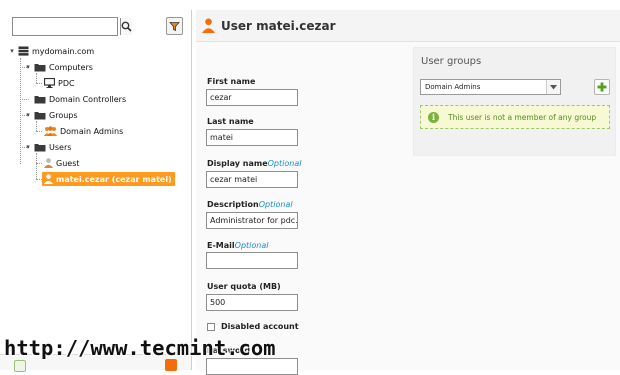 The height and width of the screenshot is (375, 620). What do you see at coordinates (63, 51) in the screenshot?
I see `tree-node-label: mydomain.com` at bounding box center [63, 51].